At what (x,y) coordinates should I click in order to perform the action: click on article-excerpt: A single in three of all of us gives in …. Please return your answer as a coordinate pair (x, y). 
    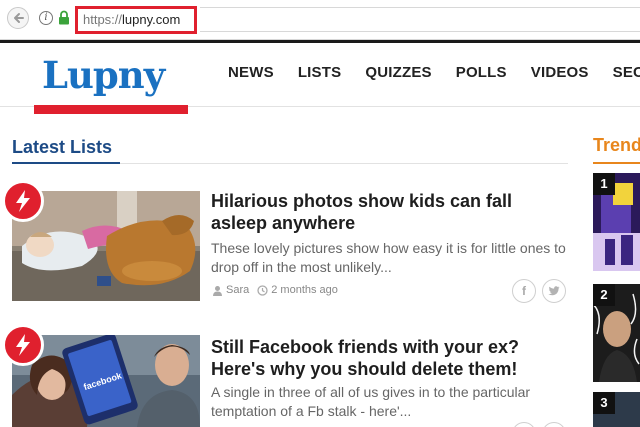
    Looking at the image, I should click on (371, 401).